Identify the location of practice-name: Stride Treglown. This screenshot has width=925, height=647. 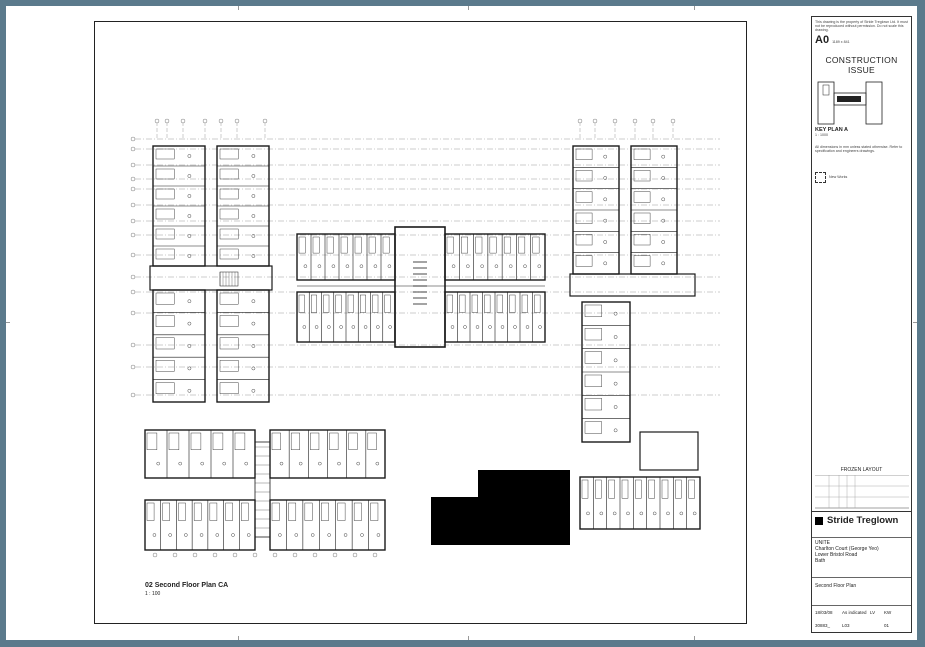
(863, 520).